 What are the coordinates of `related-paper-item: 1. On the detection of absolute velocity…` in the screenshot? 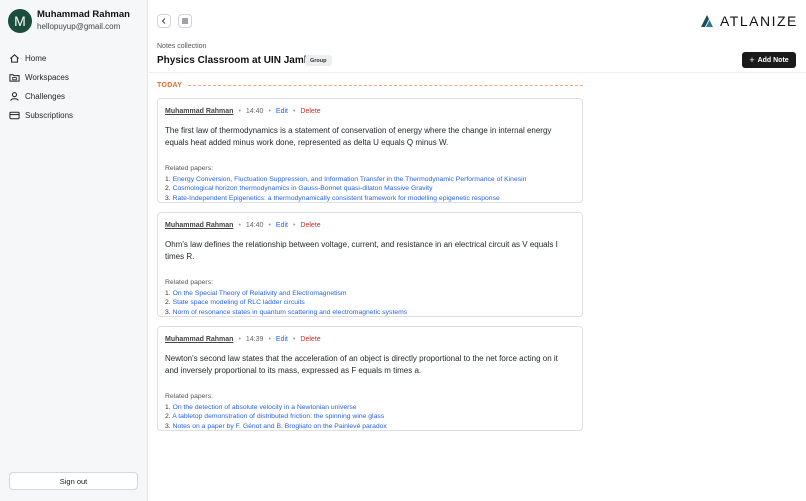 It's located at (261, 407).